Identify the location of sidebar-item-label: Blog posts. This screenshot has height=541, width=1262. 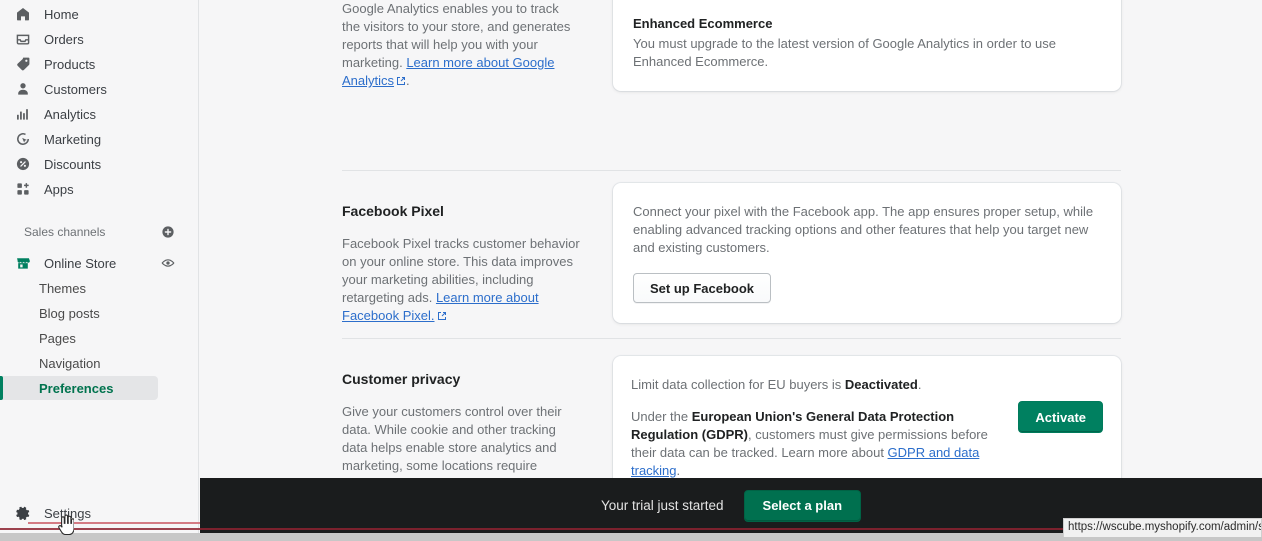
(69, 313).